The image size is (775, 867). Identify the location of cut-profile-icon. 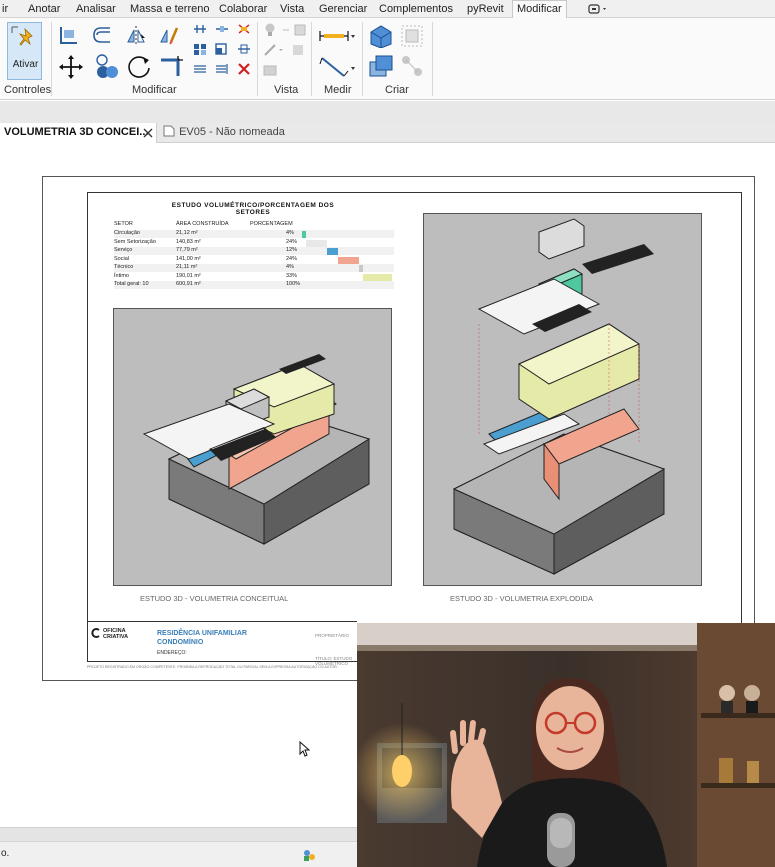
(298, 50).